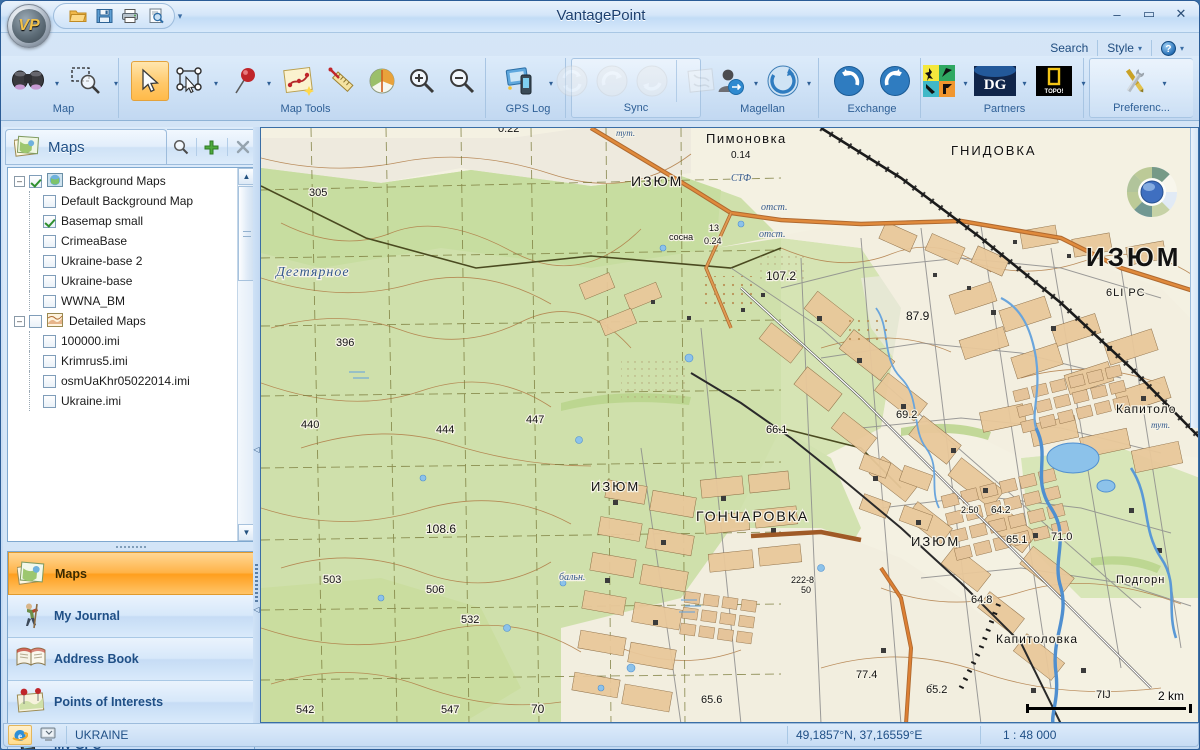 Image resolution: width=1200 pixels, height=750 pixels. I want to click on internet-explorer-icon: e, so click(20, 735).